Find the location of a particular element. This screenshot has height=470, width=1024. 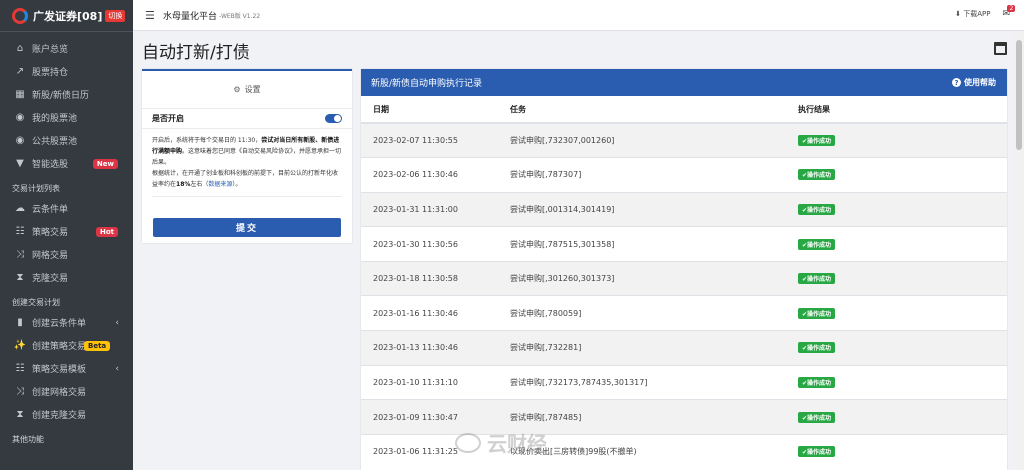

cell-task: 尝试申购[,780059] is located at coordinates (642, 313).